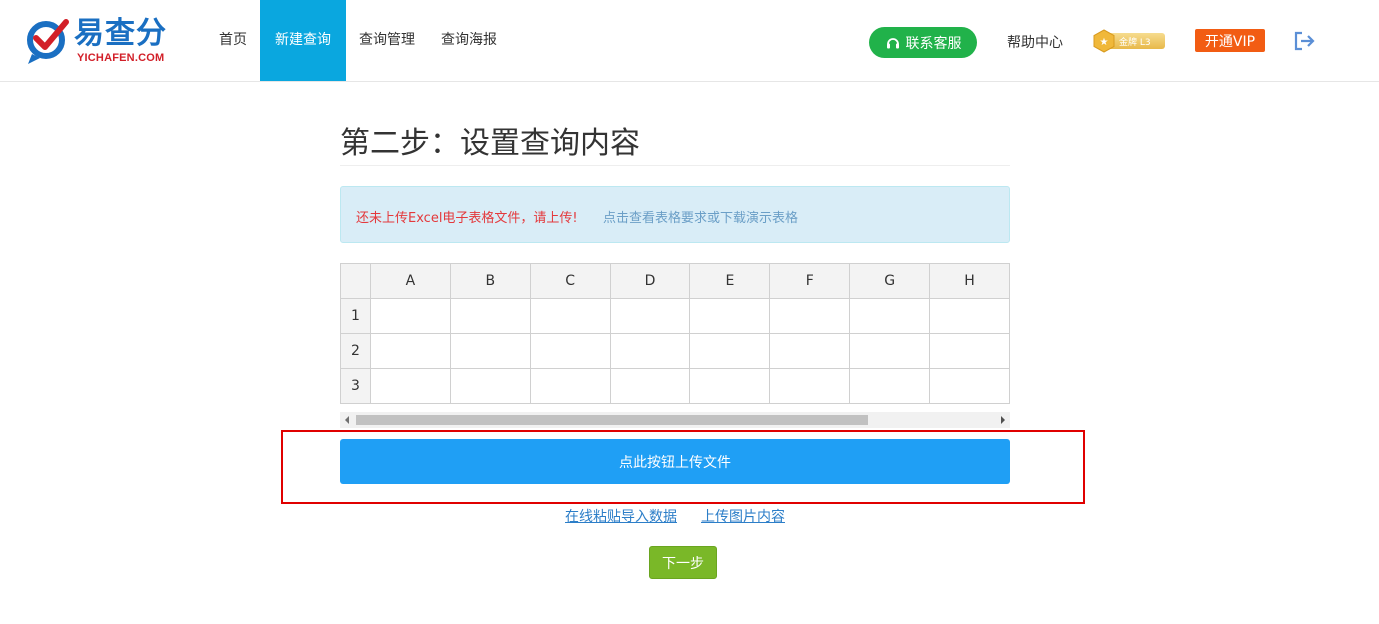 The image size is (1379, 624). Describe the element at coordinates (892, 42) in the screenshot. I see `headset-icon` at that location.